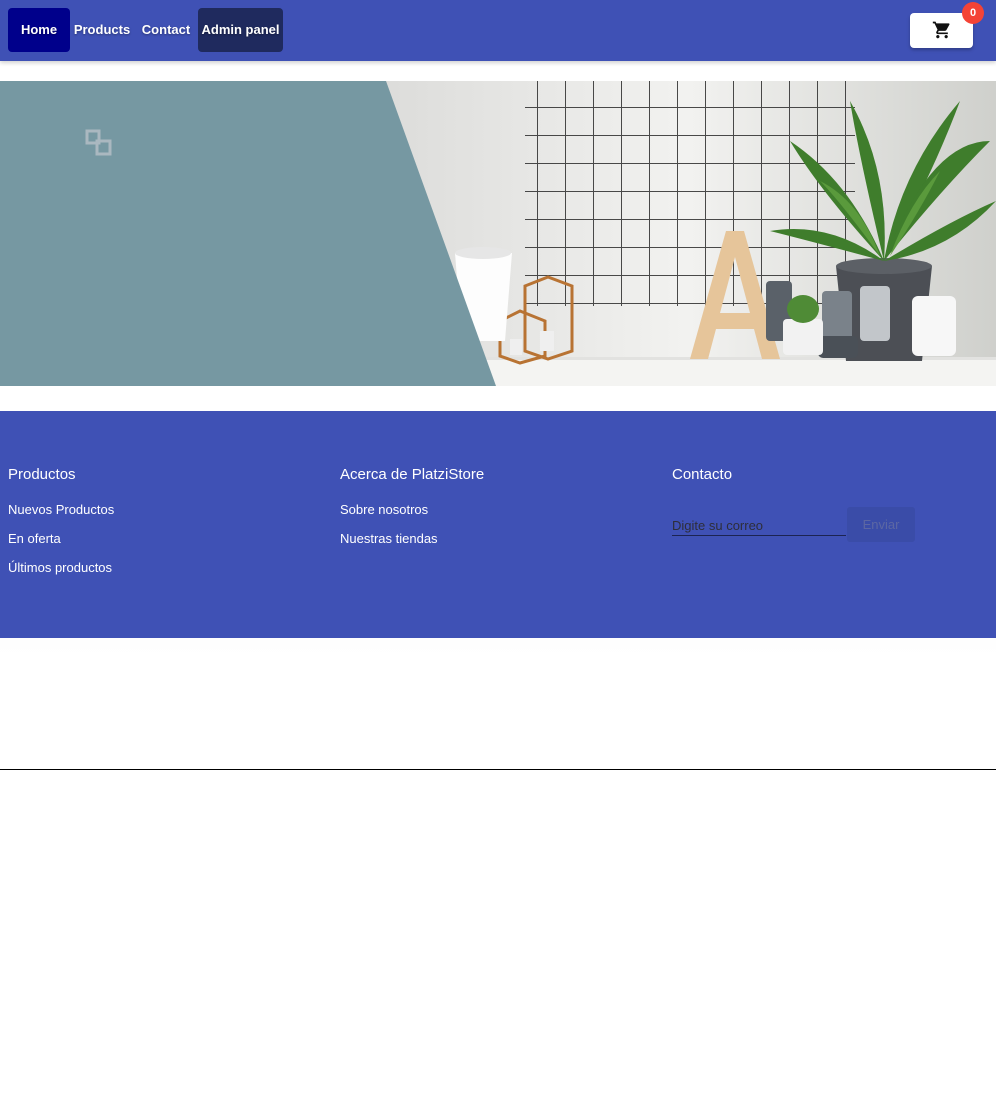 The image size is (996, 1120). What do you see at coordinates (702, 474) in the screenshot?
I see `footer-title-contacto: Contacto` at bounding box center [702, 474].